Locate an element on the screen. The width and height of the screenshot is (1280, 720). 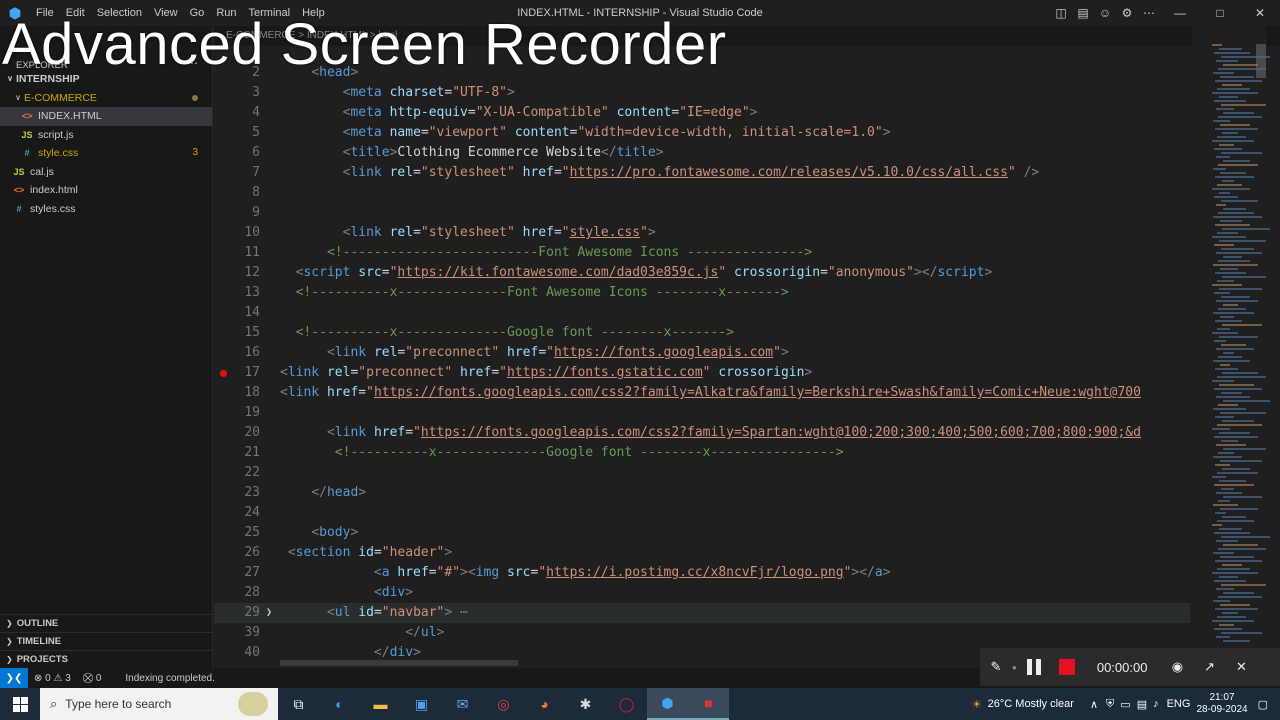
notifications-icon: ▢ is located at coordinates (1263, 704).